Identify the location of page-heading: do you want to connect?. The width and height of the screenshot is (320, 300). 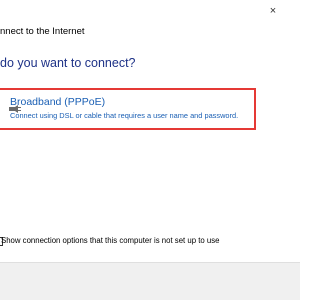
(68, 63).